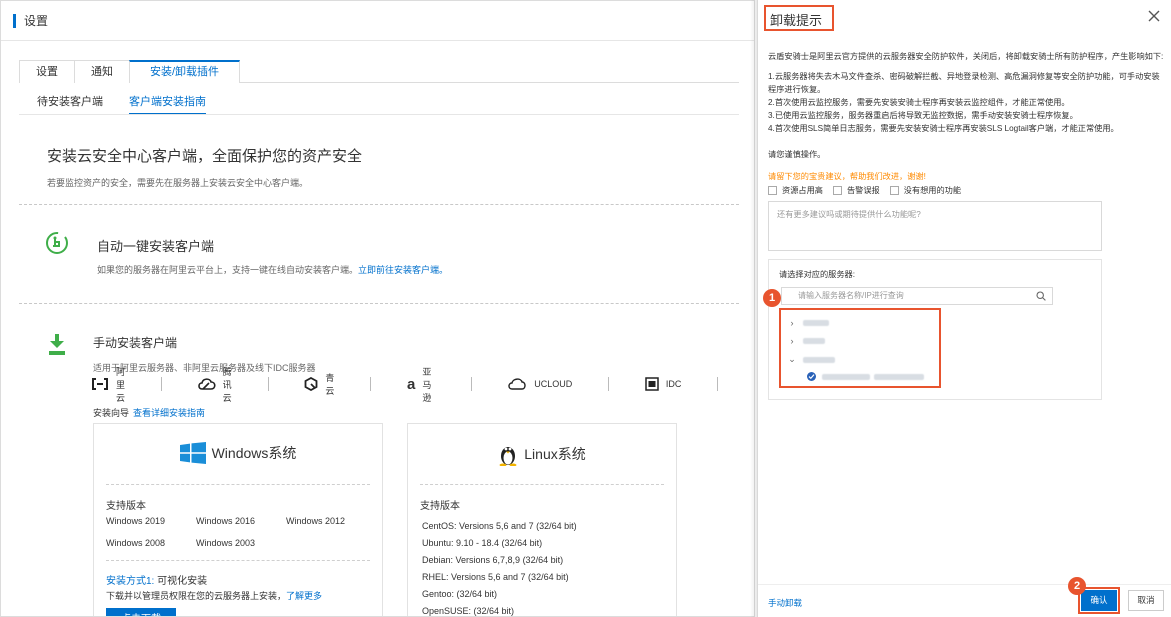 The width and height of the screenshot is (1171, 617). What do you see at coordinates (156, 246) in the screenshot?
I see `auto-install-title: 自动一键安装客户端` at bounding box center [156, 246].